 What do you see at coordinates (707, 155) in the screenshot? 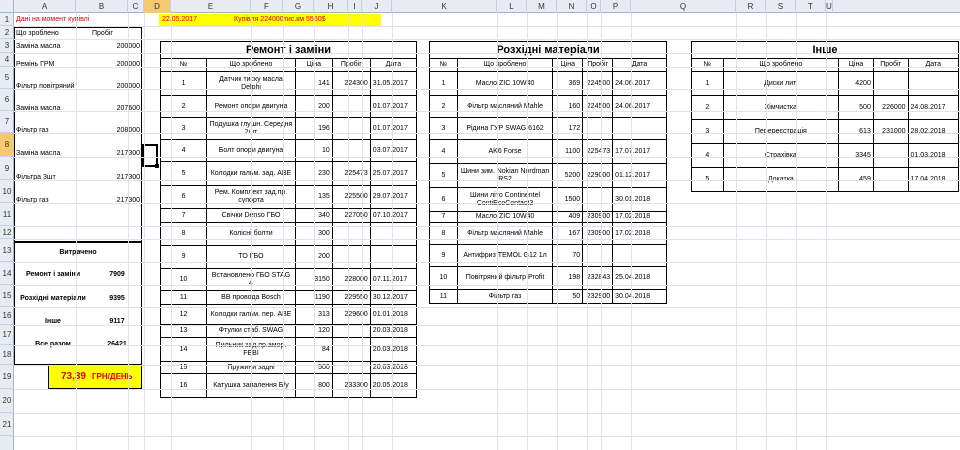
I see `other-cell: 4` at bounding box center [707, 155].